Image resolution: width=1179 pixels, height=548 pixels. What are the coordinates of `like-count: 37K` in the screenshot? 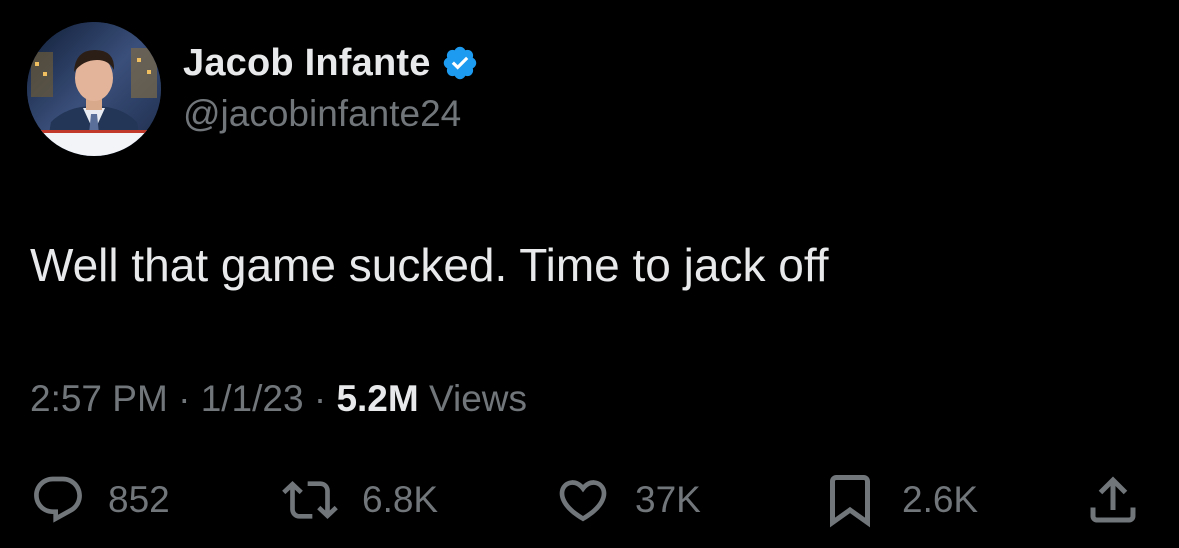 It's located at (668, 499).